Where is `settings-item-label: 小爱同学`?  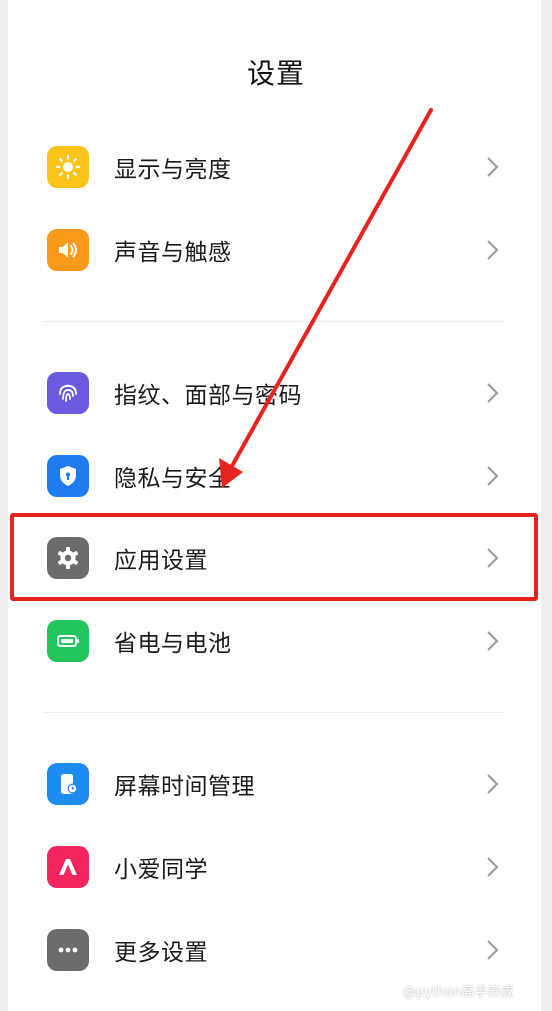 settings-item-label: 小爱同学 is located at coordinates (161, 870).